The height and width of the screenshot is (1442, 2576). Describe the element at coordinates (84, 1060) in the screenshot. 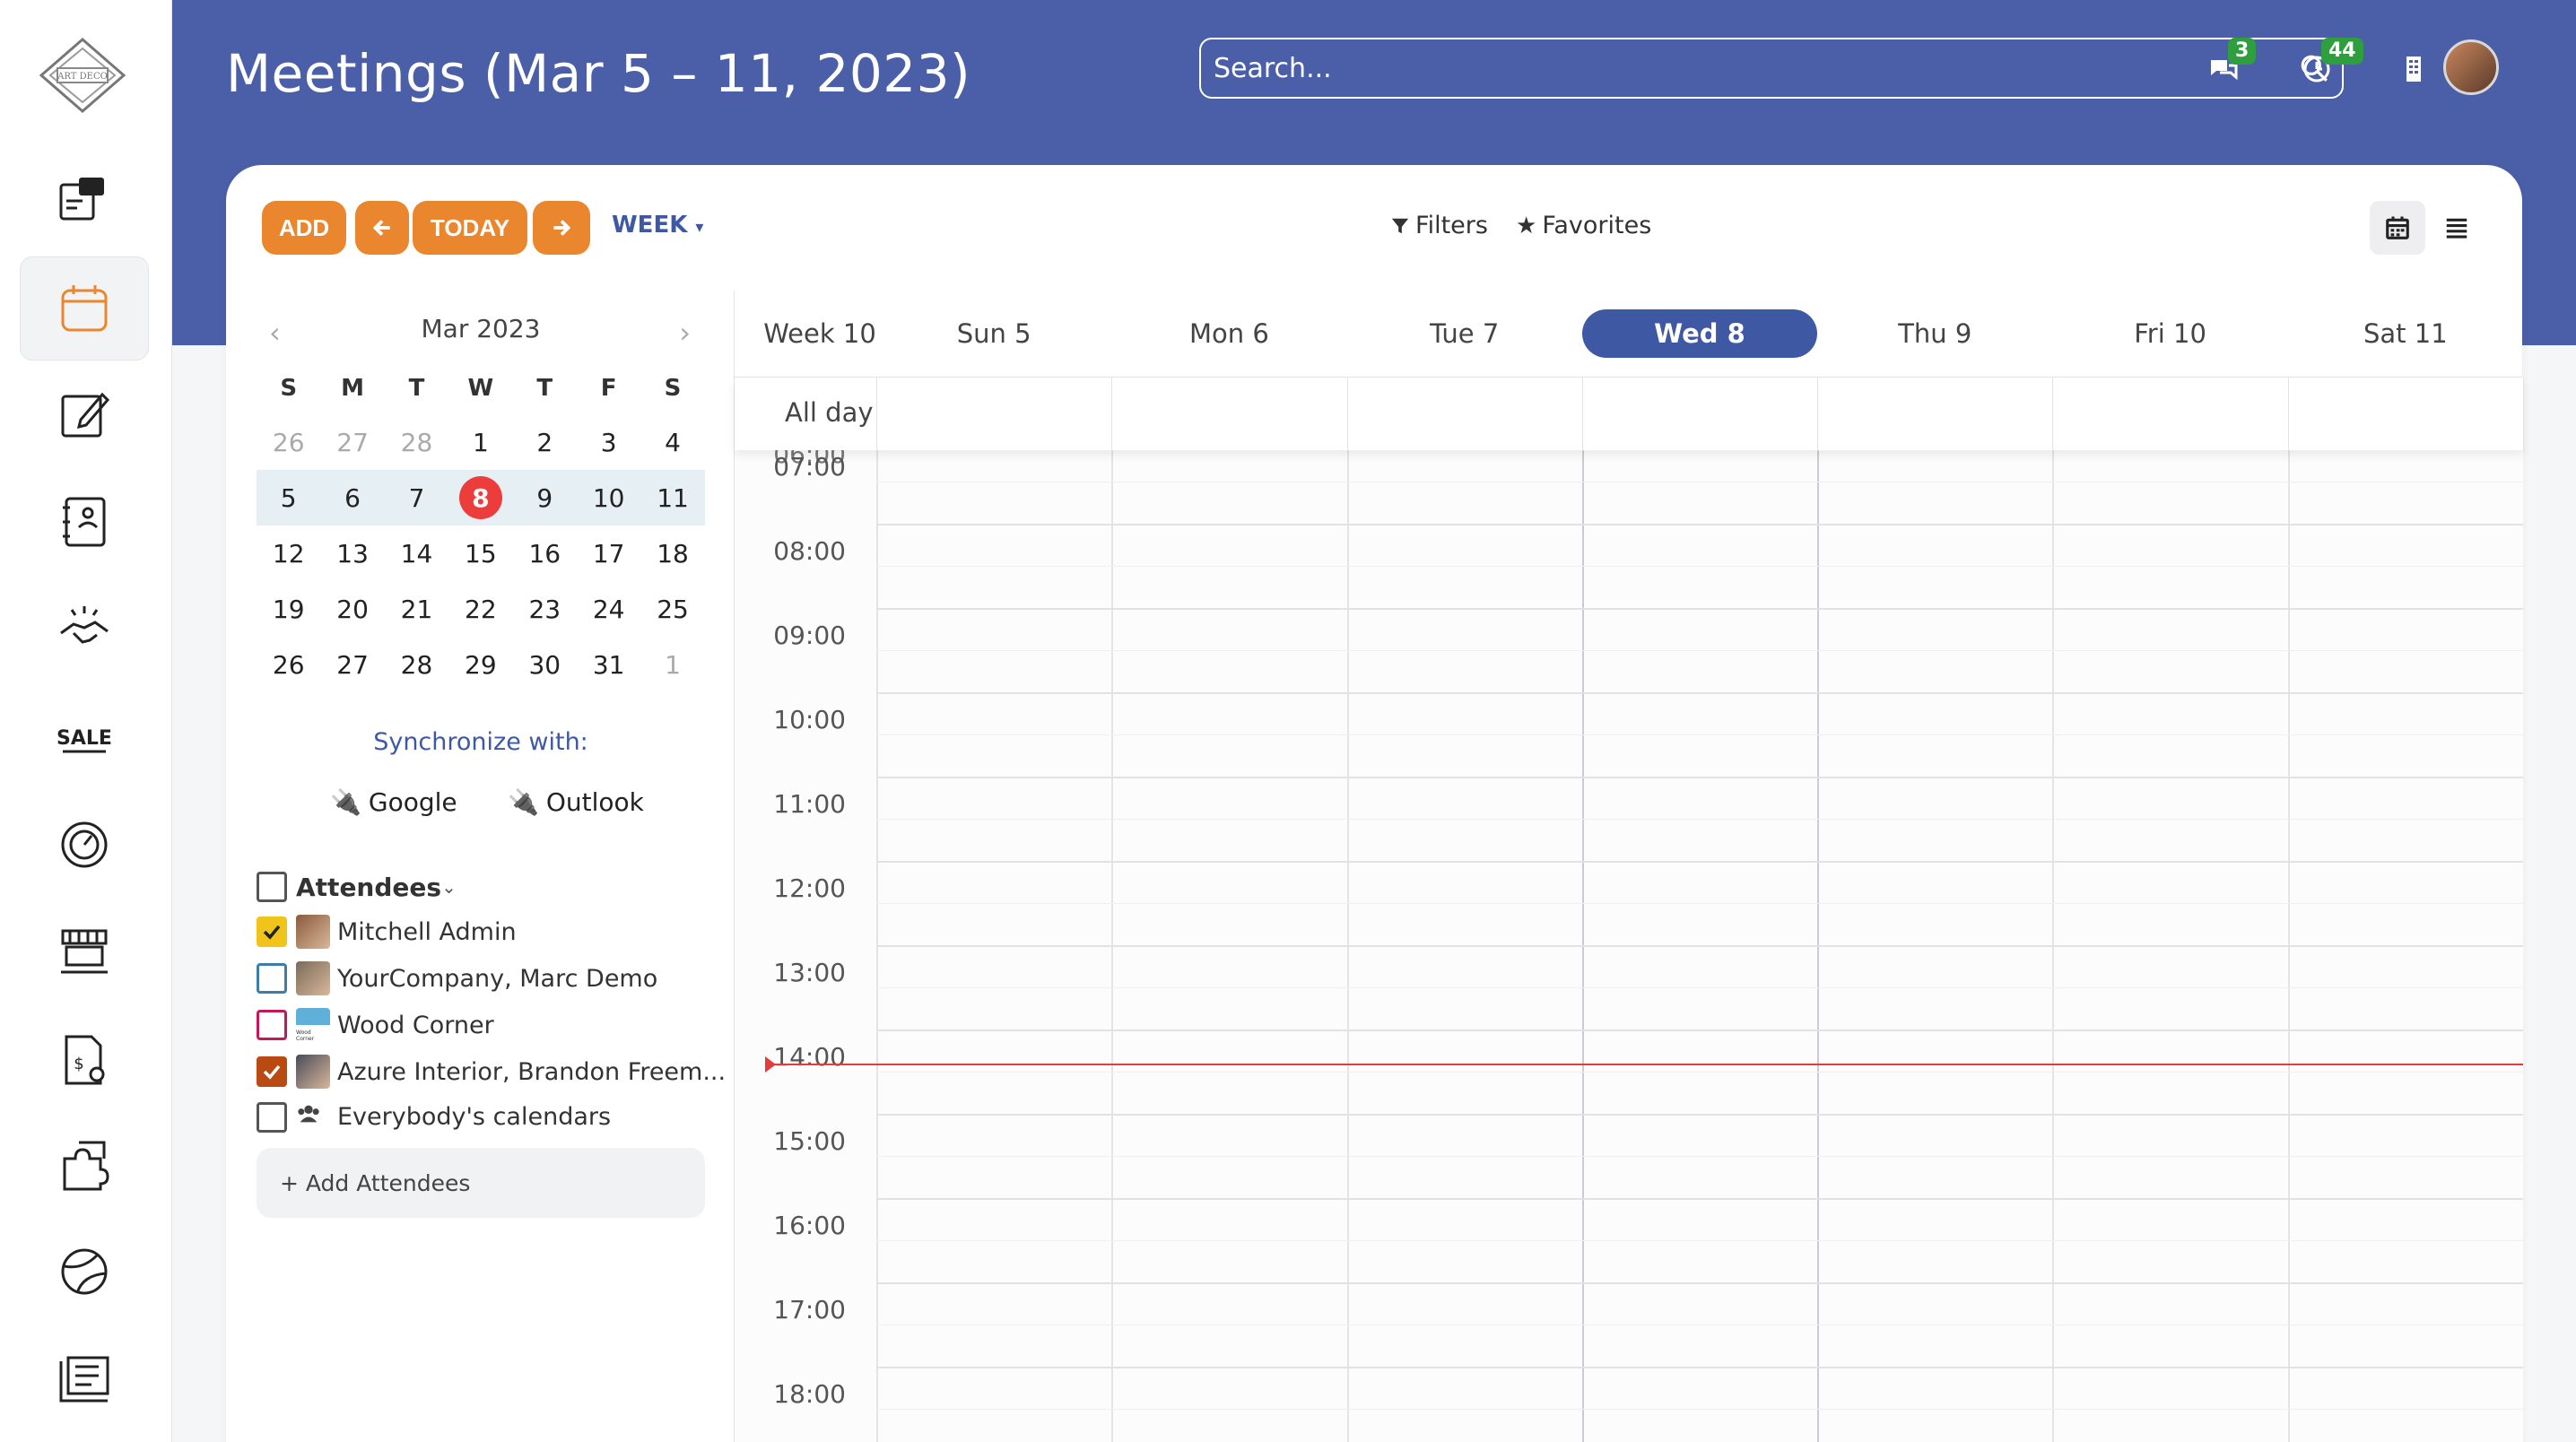

I see `nav-invoicing-icon: $` at that location.